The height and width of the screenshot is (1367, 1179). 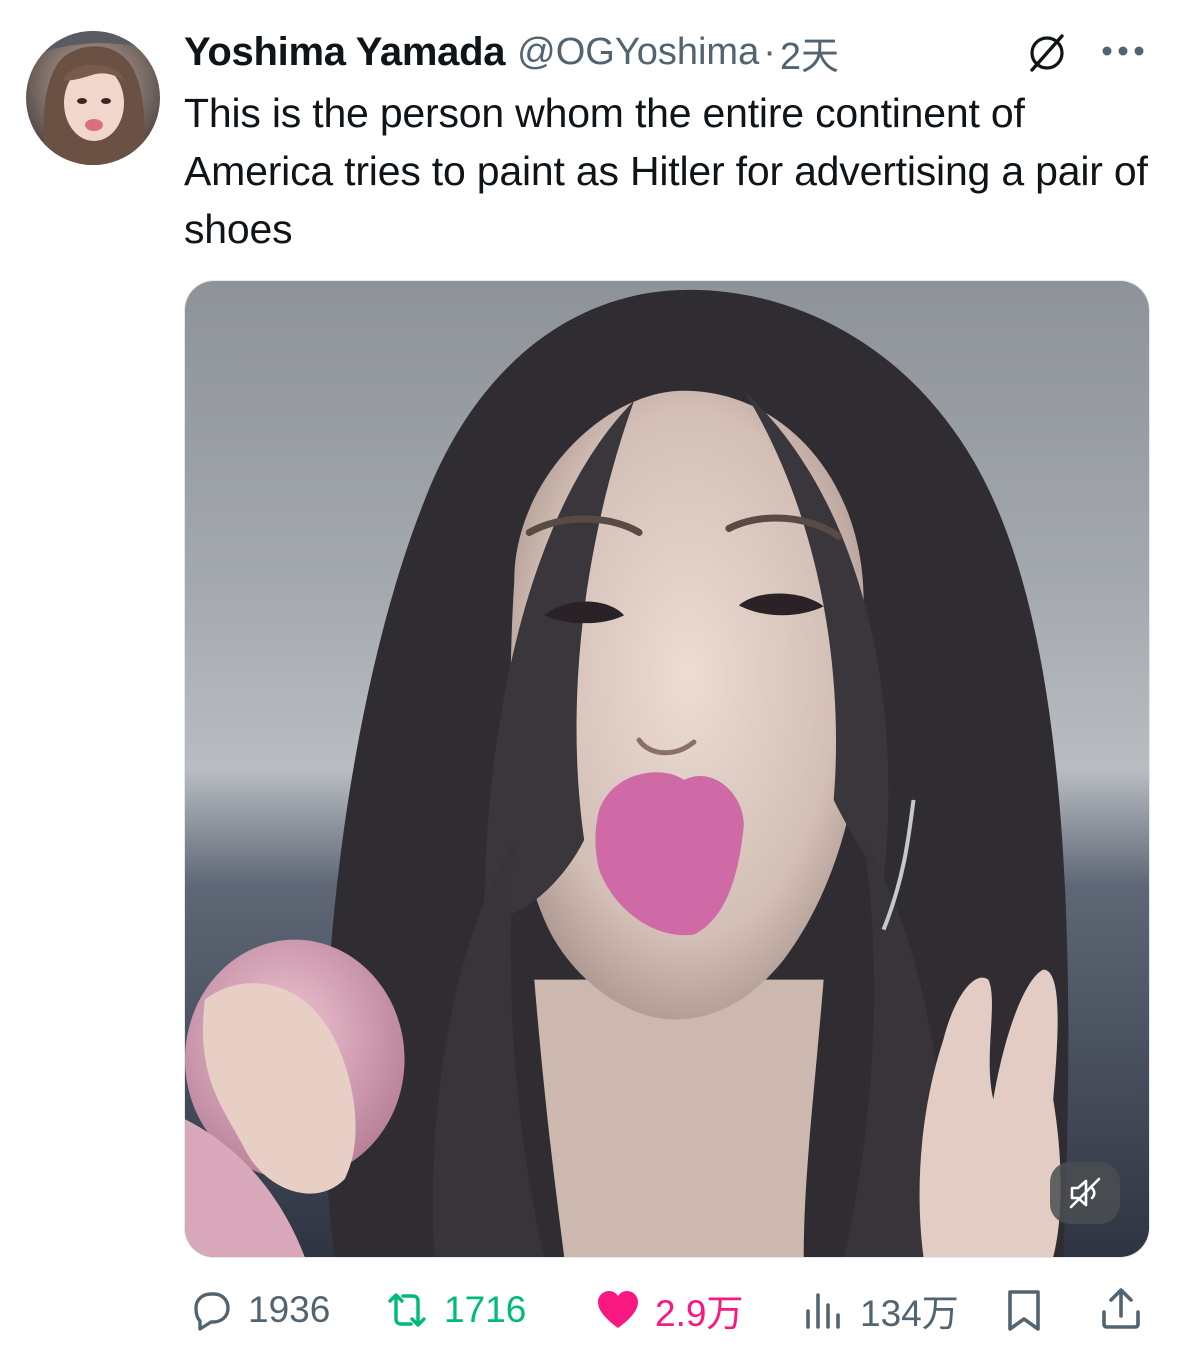 I want to click on timestamp: 2天, so click(x=809, y=52).